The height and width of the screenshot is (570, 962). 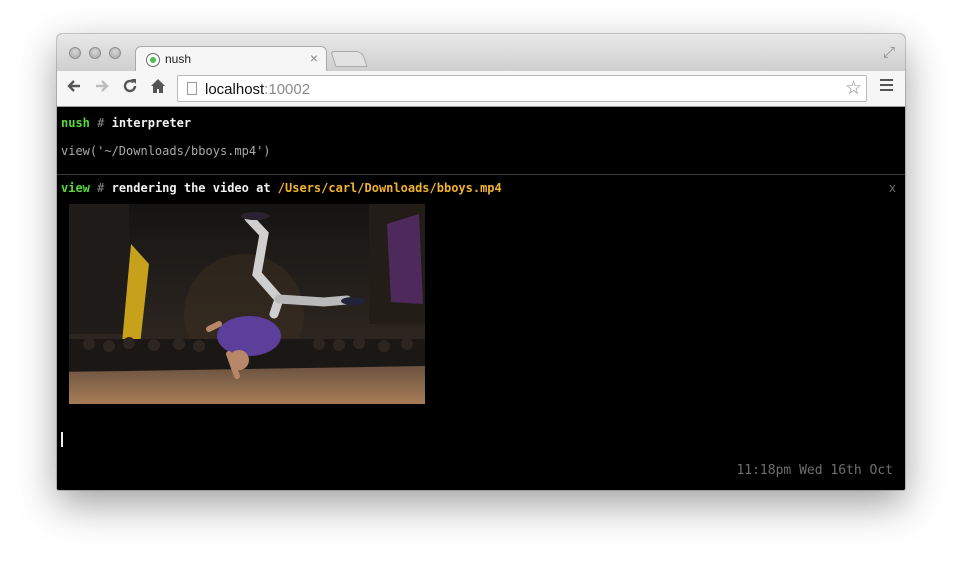 I want to click on menu-icon, so click(x=886, y=86).